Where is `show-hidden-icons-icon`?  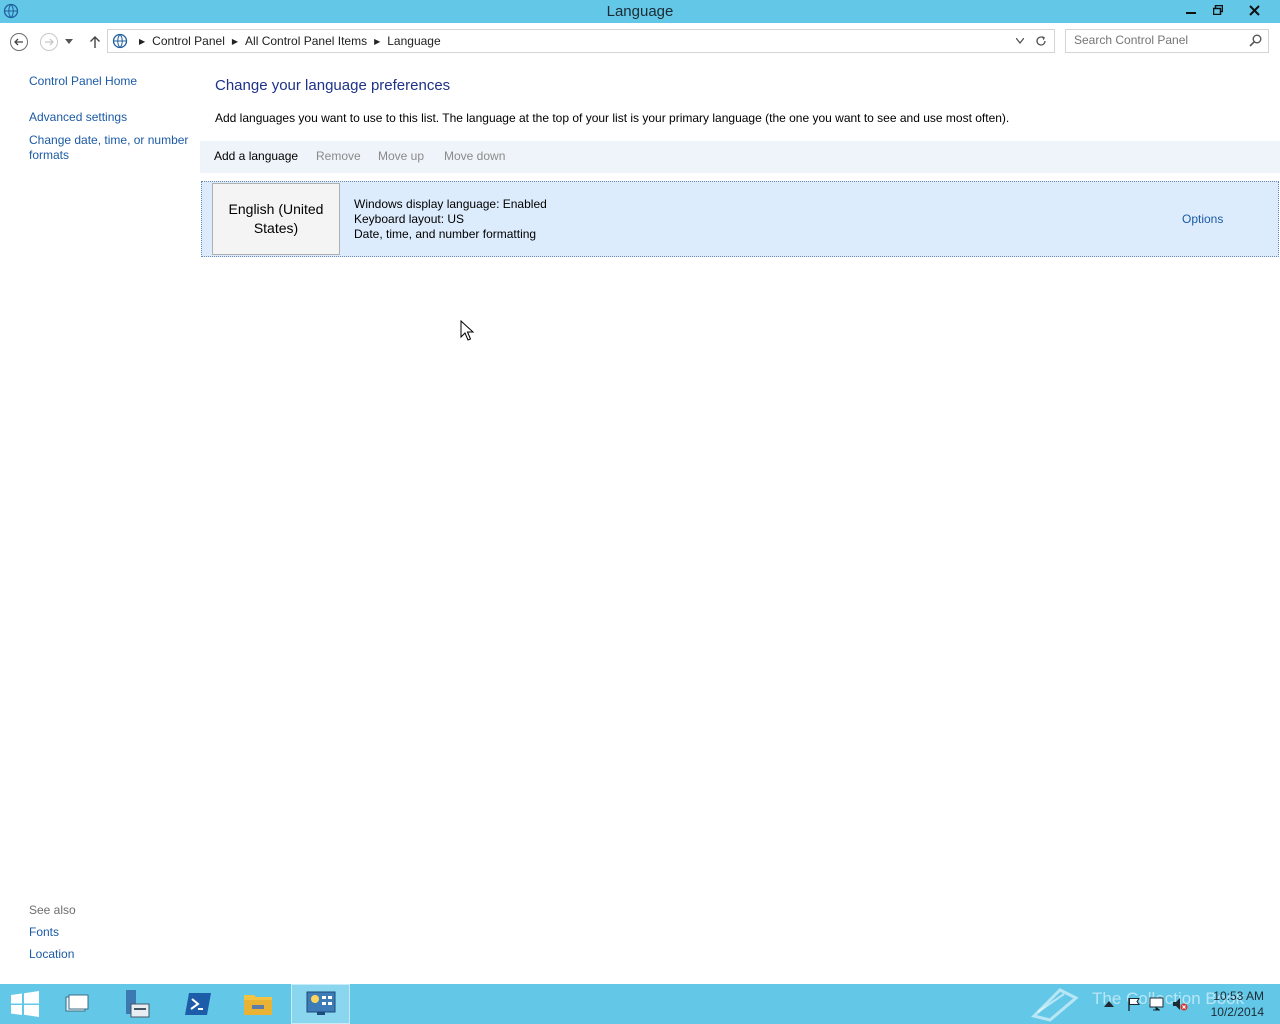 show-hidden-icons-icon is located at coordinates (1109, 1004).